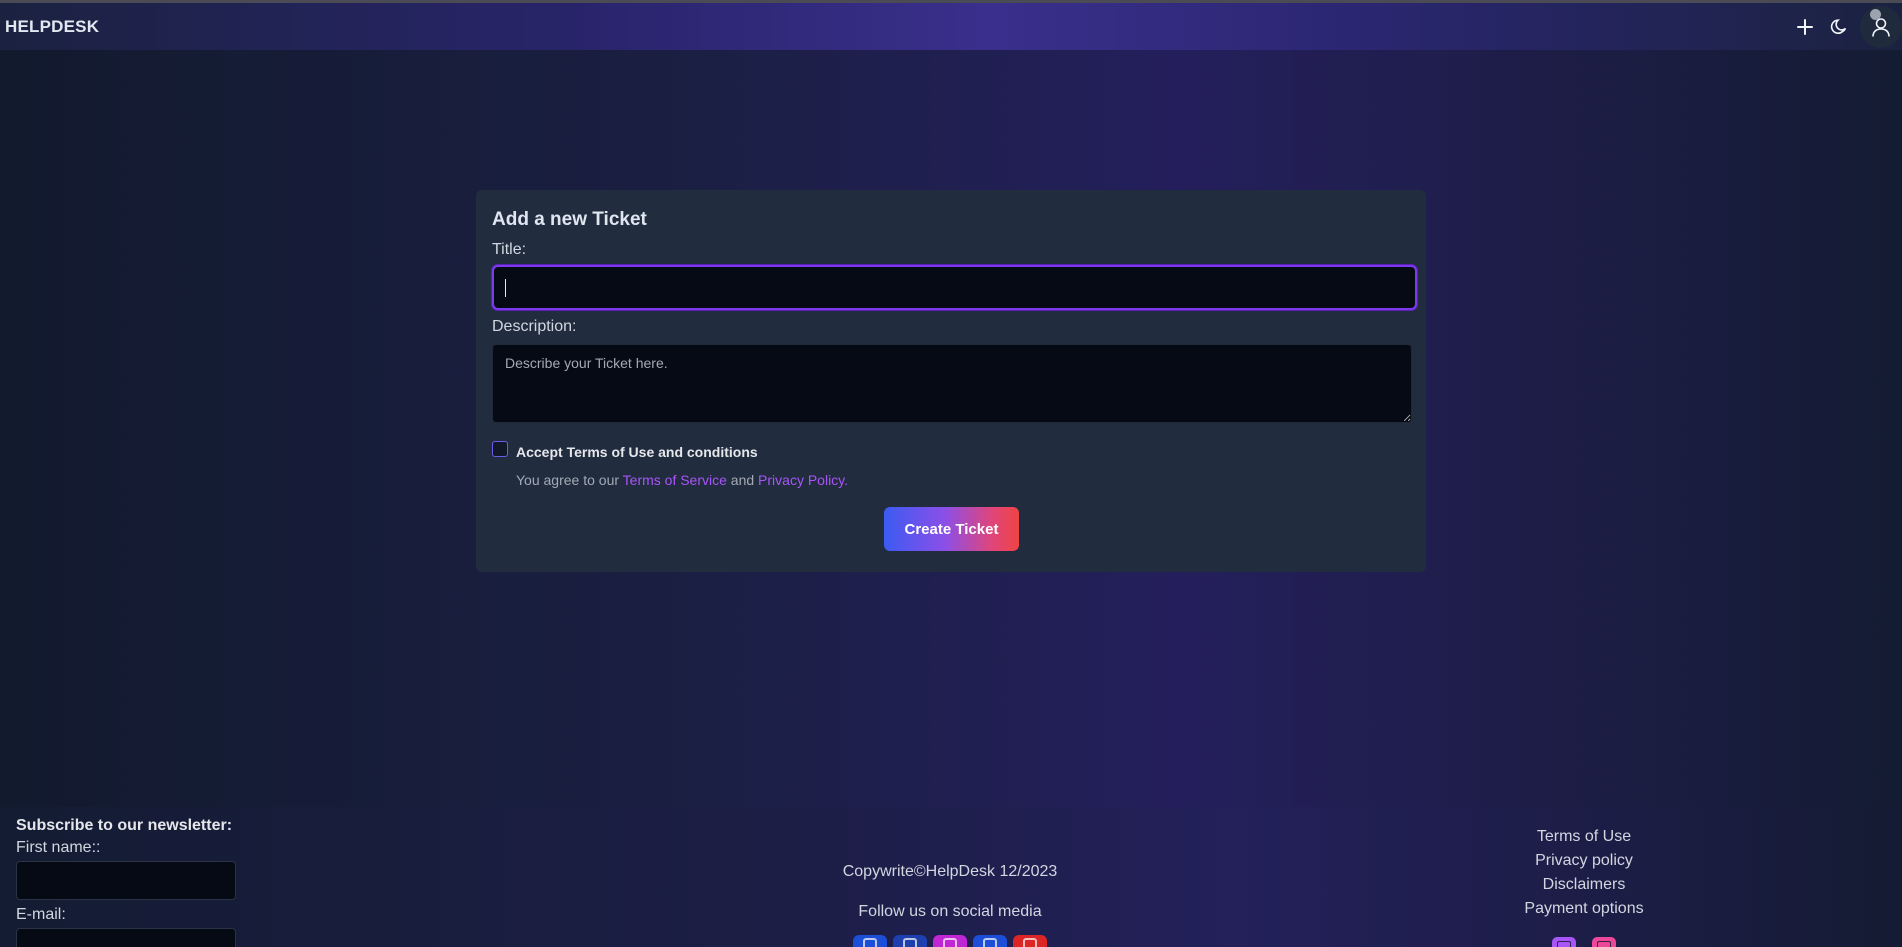 This screenshot has width=1902, height=947. What do you see at coordinates (505, 288) in the screenshot?
I see `text-caret` at bounding box center [505, 288].